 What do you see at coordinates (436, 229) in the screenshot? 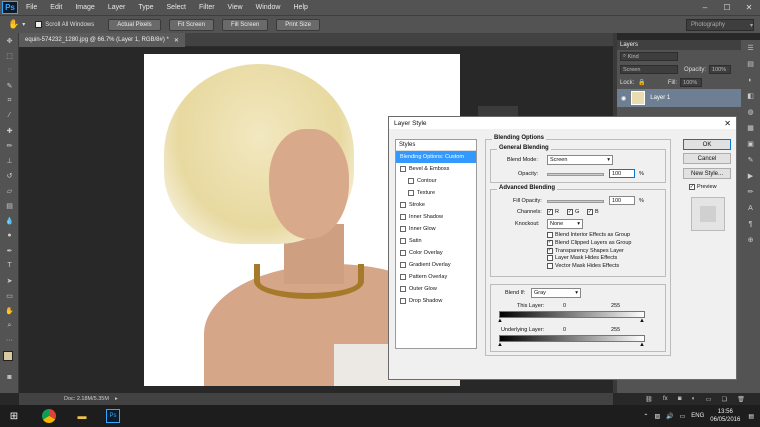
I see `style-item: Inner Glow` at bounding box center [436, 229].